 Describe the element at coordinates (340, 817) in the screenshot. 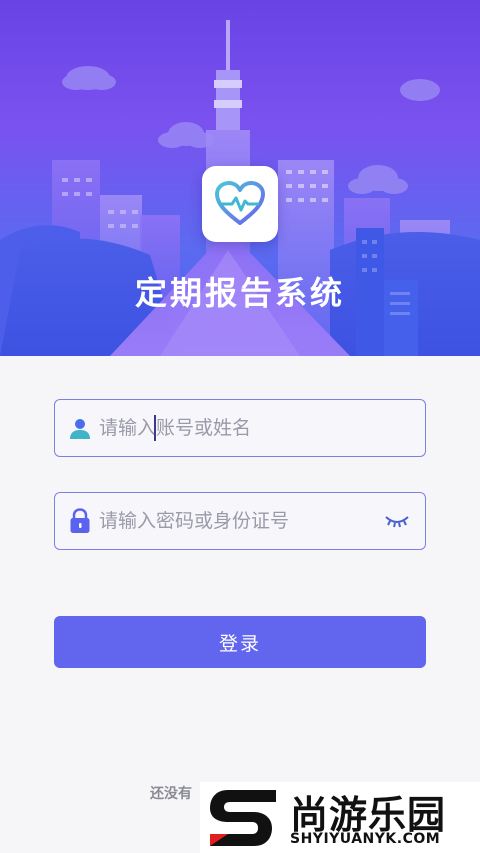

I see `watermark: 尚游乐园 SHYIYUANYK.COM` at that location.